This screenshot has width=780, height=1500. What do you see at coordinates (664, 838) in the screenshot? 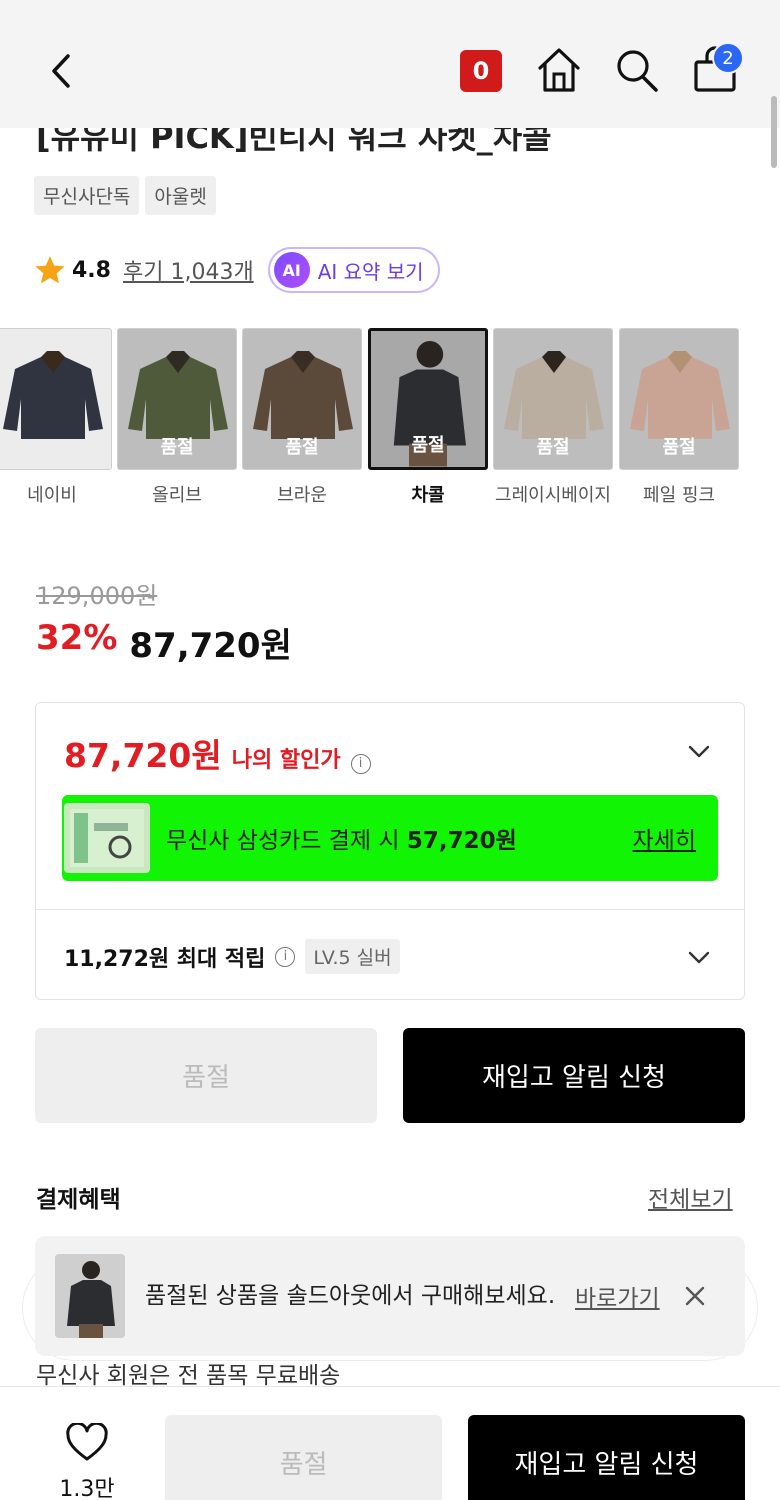
I see `card-details-link: 자세히` at bounding box center [664, 838].